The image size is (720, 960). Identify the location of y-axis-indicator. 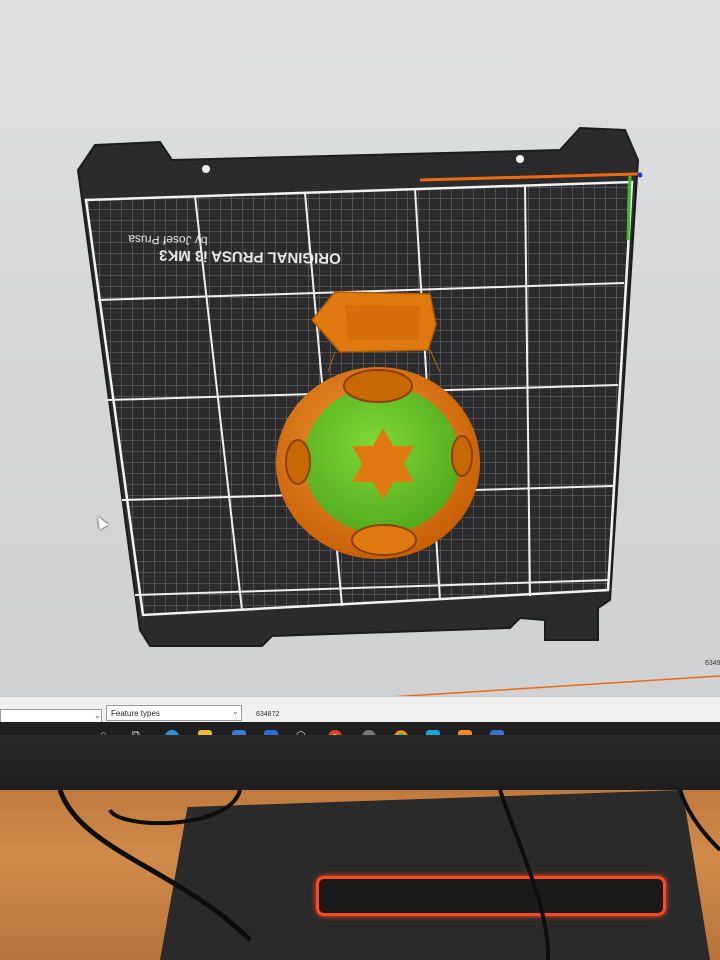
(629, 208).